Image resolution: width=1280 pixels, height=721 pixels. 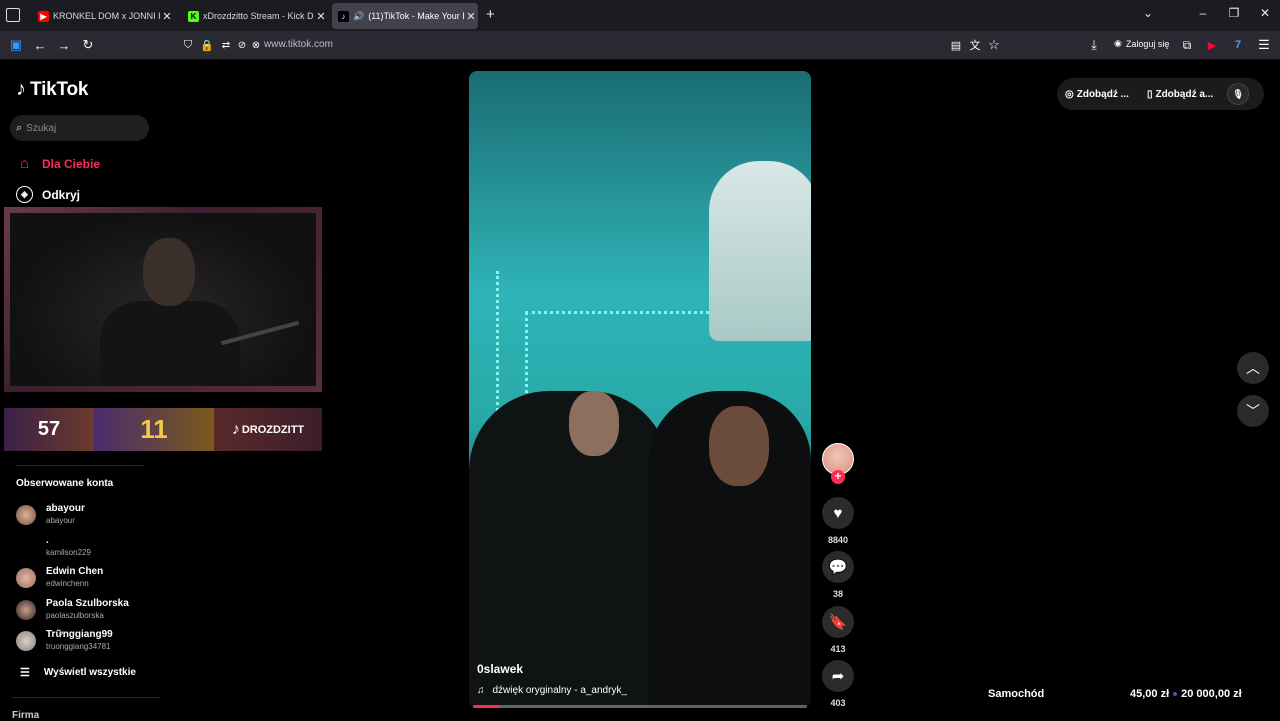 I want to click on follow-plus-icon: +, so click(x=838, y=477).